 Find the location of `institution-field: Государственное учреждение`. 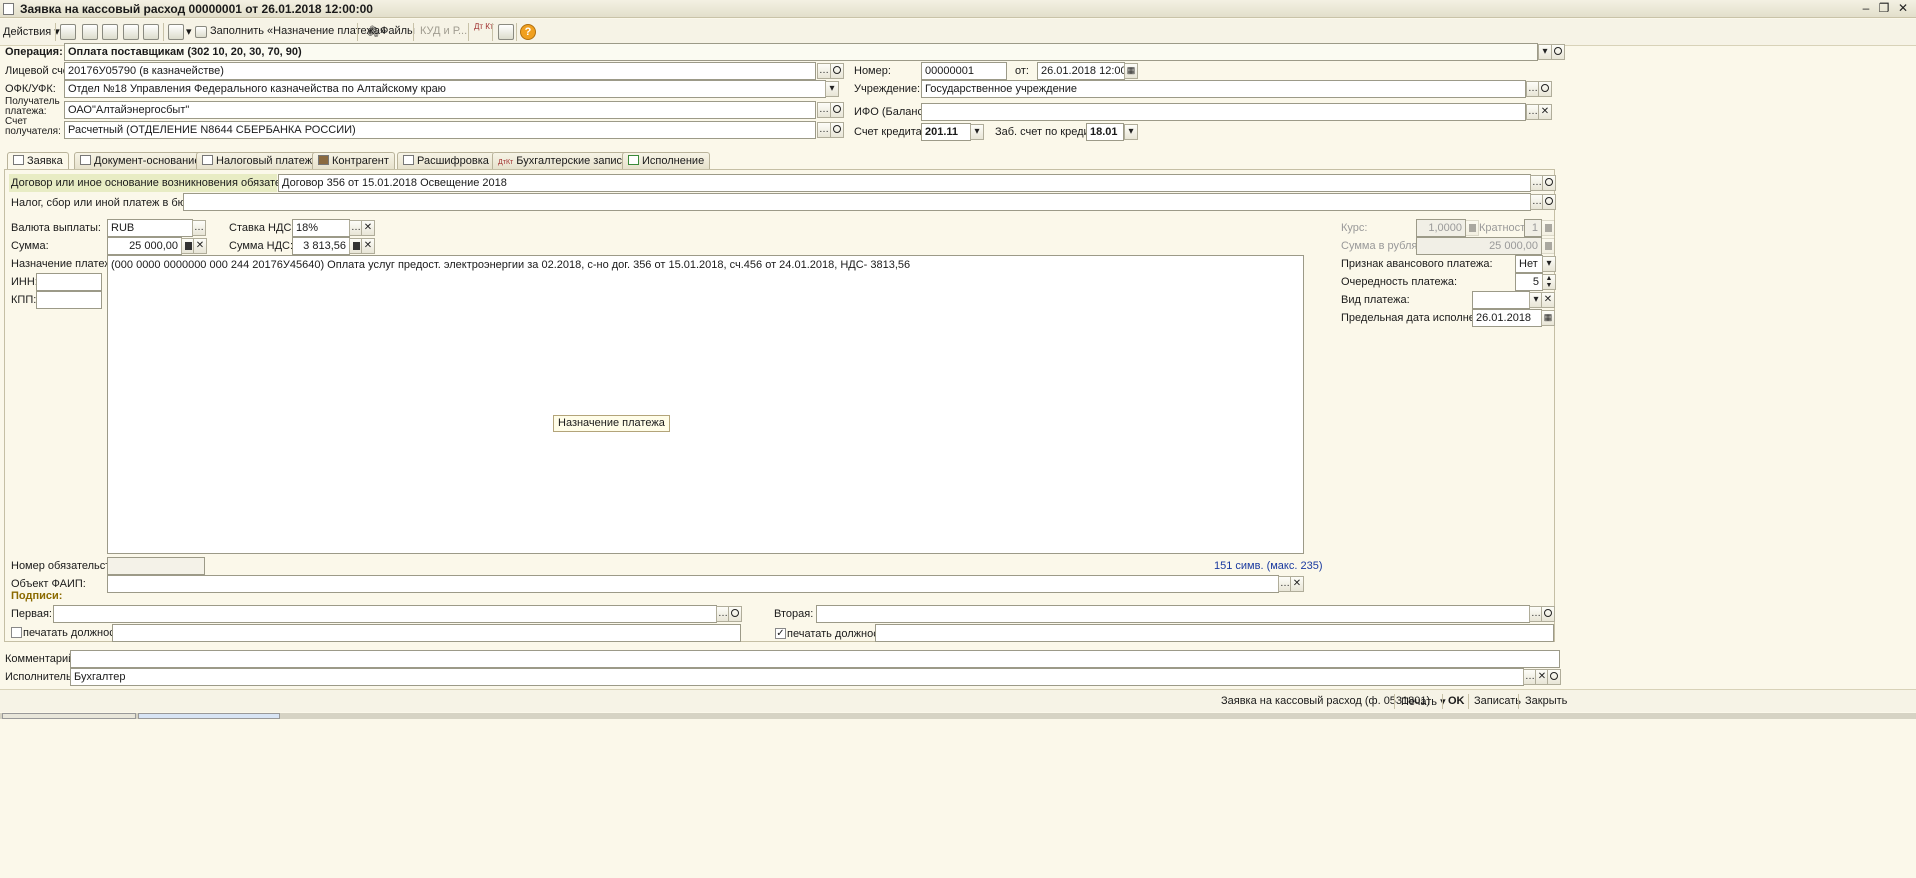

institution-field: Государственное учреждение is located at coordinates (1223, 89).